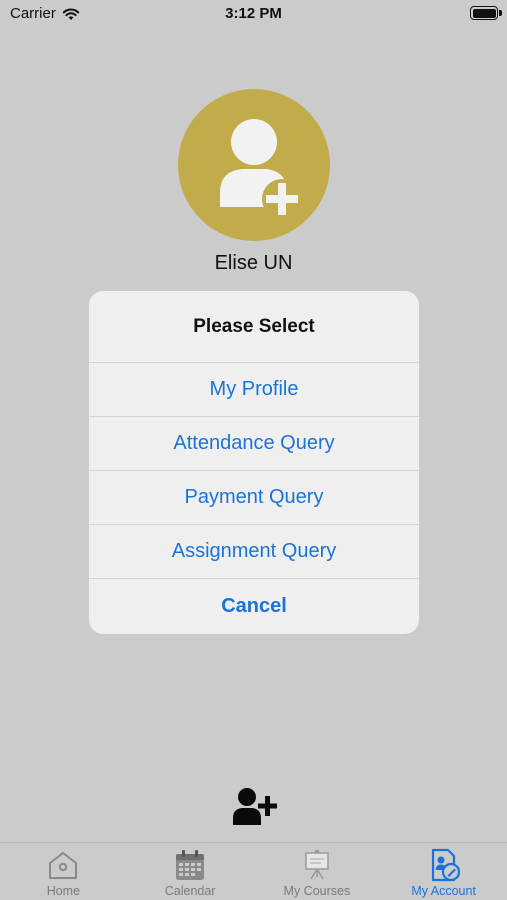 This screenshot has height=900, width=507. I want to click on add-user-button, so click(255, 807).